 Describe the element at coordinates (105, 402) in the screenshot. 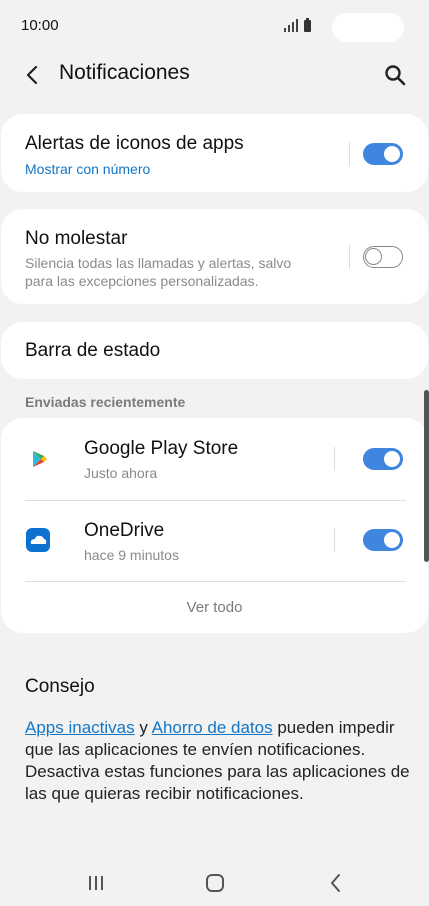

I see `section-label: Enviadas recientemente` at that location.